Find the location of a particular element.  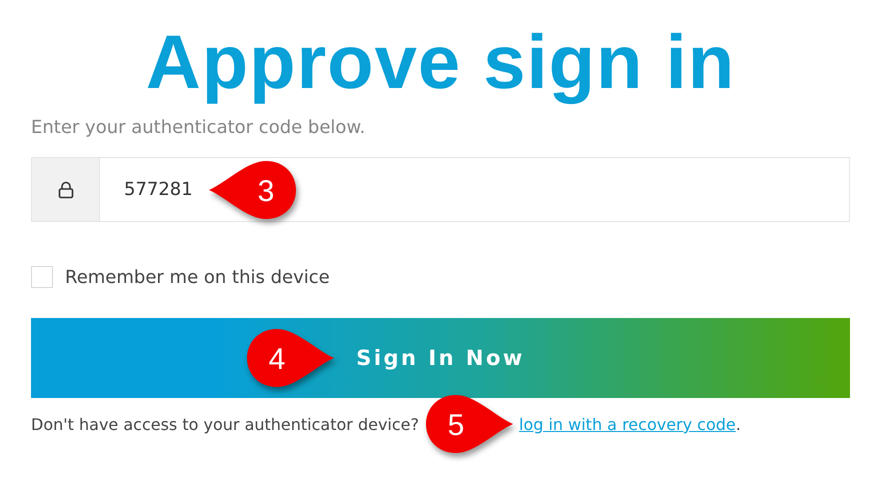

remember-checkbox is located at coordinates (42, 277).